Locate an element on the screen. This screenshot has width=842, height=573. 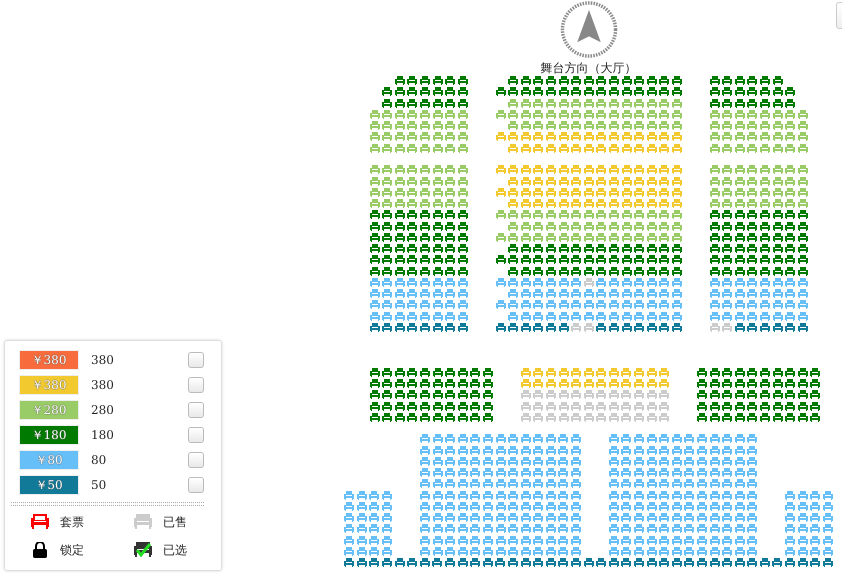
status-label: 锁定 is located at coordinates (72, 550).